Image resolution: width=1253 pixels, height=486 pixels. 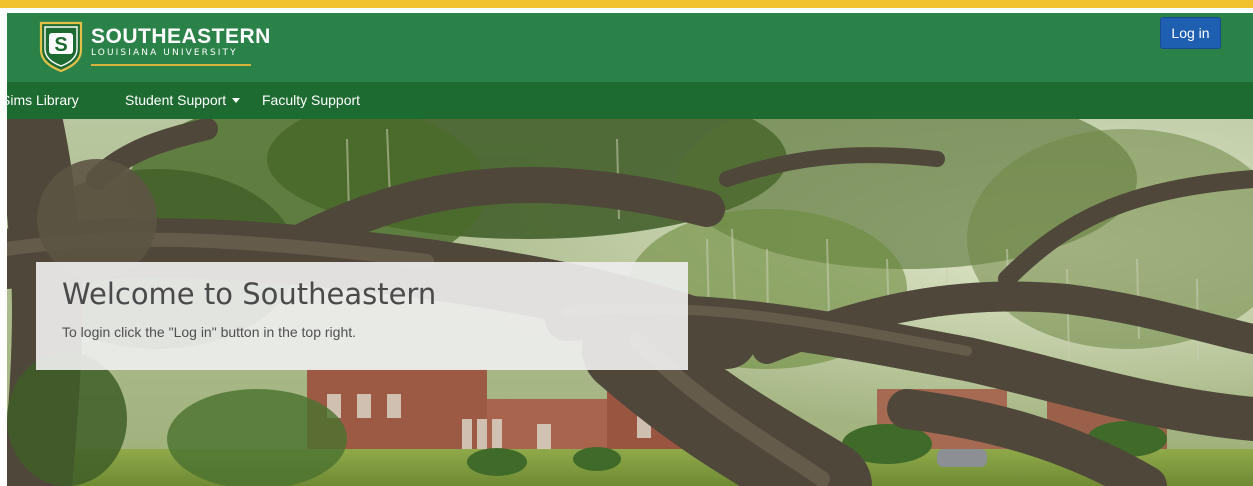 What do you see at coordinates (236, 100) in the screenshot?
I see `chevron-down-icon` at bounding box center [236, 100].